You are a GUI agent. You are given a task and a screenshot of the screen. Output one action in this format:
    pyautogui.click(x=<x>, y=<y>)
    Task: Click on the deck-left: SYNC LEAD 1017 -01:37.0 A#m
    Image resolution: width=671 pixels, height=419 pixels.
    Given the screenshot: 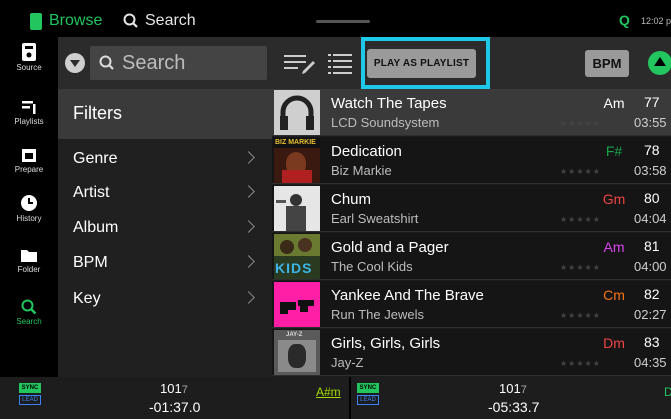 What is the action you would take?
    pyautogui.click(x=174, y=398)
    